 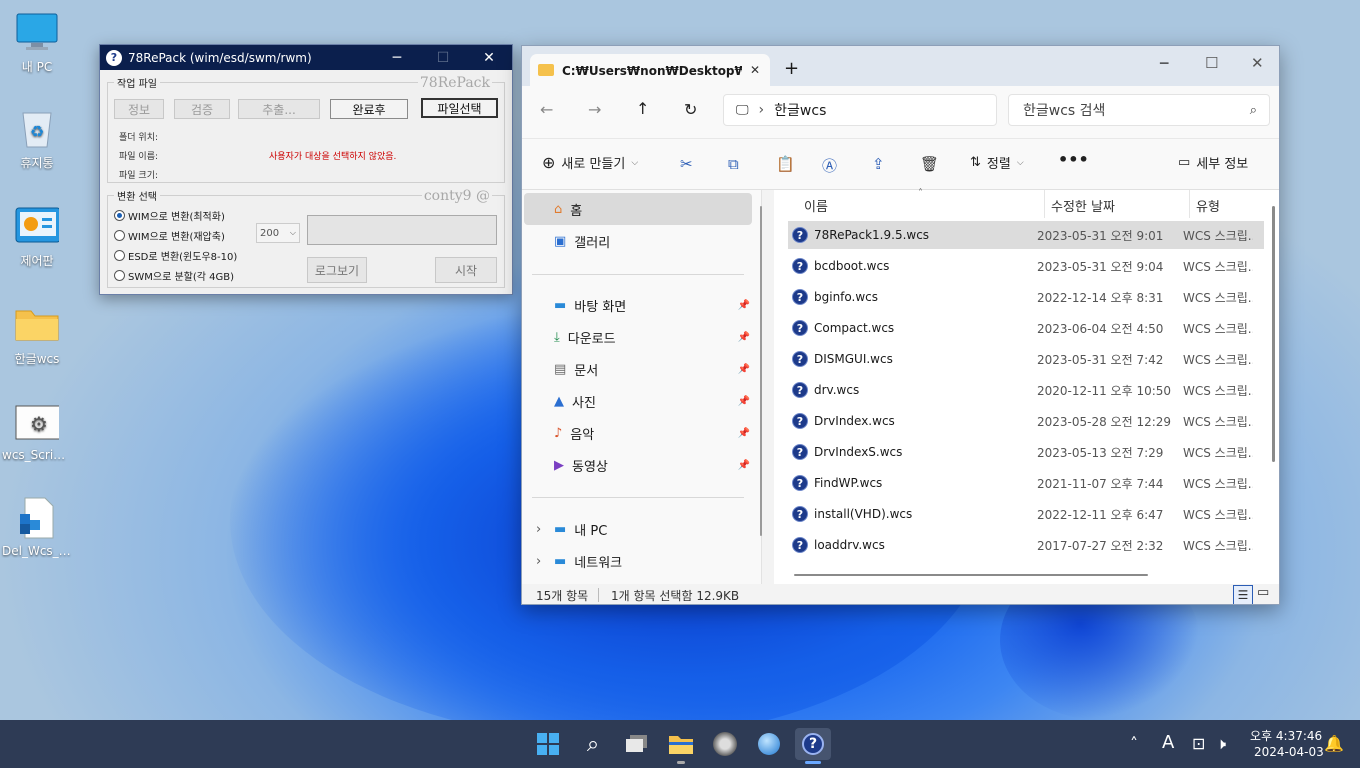 I want to click on refresh-icon: ↻, so click(x=690, y=109).